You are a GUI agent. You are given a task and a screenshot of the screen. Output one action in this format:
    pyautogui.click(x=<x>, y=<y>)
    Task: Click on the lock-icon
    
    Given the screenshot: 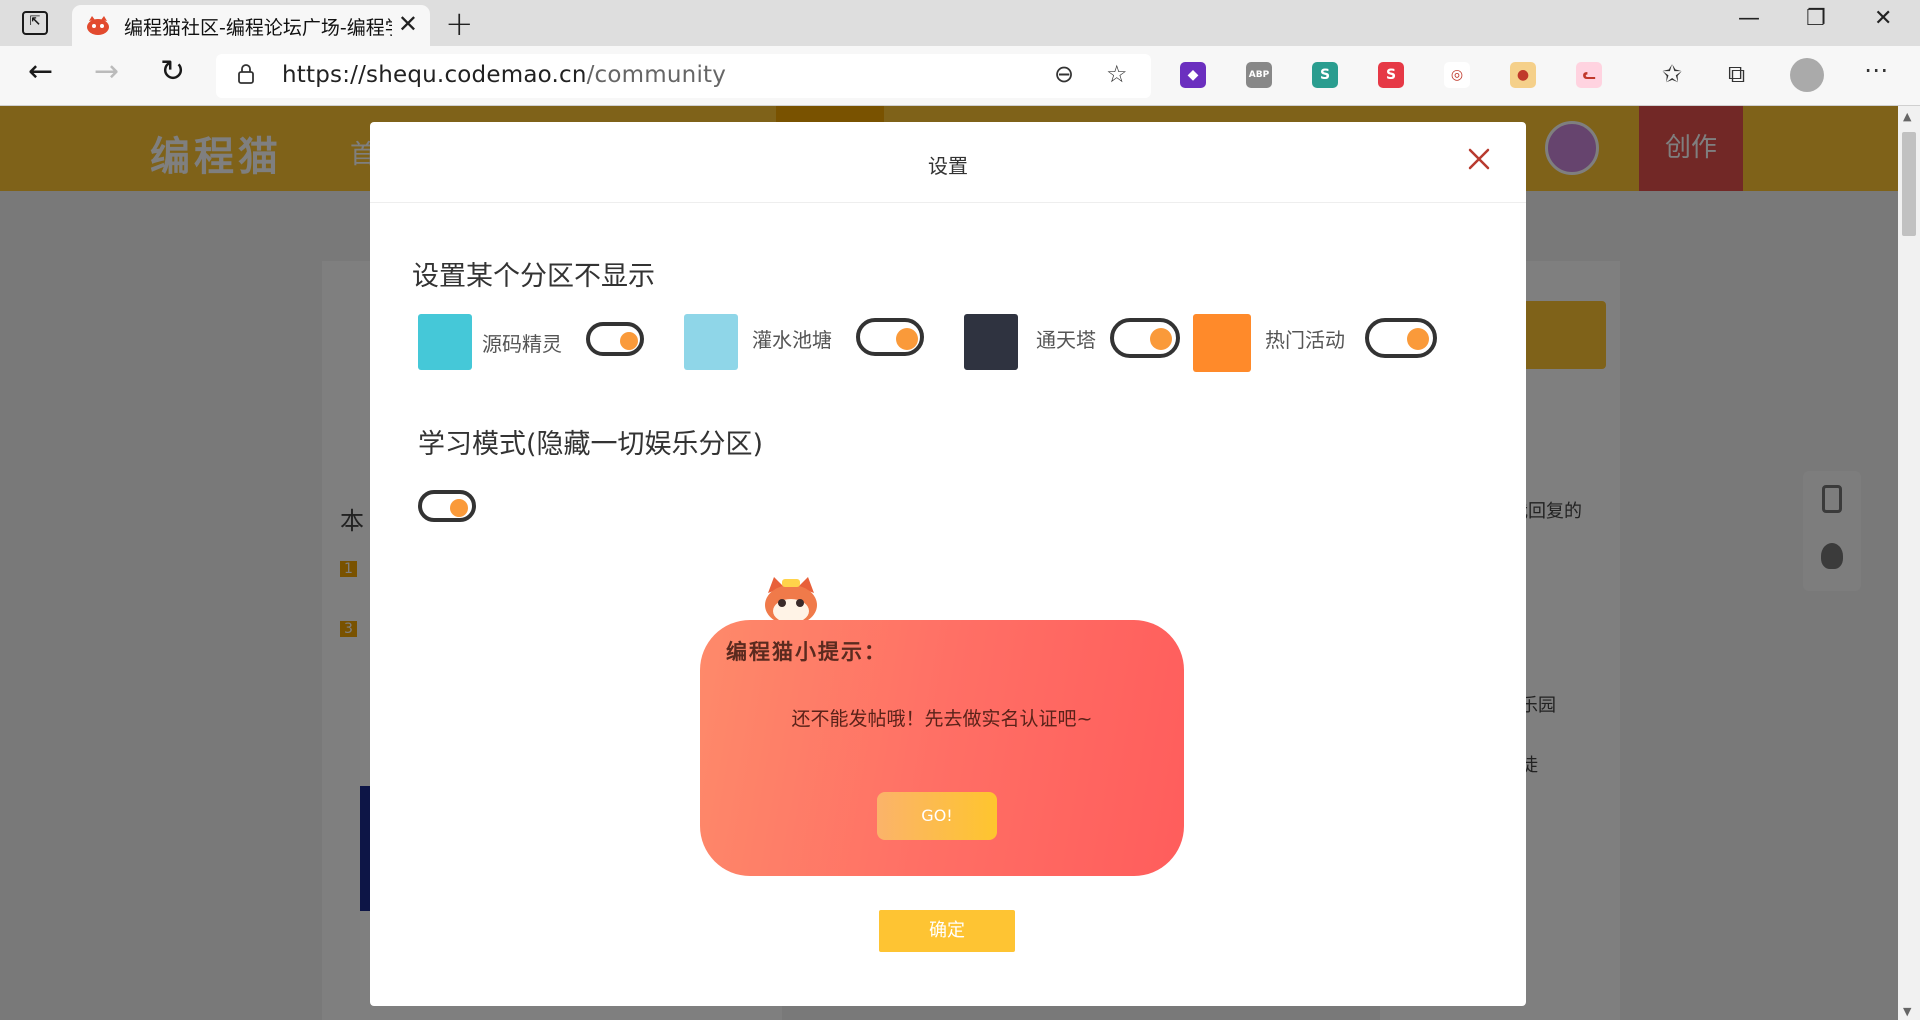 What is the action you would take?
    pyautogui.click(x=246, y=74)
    